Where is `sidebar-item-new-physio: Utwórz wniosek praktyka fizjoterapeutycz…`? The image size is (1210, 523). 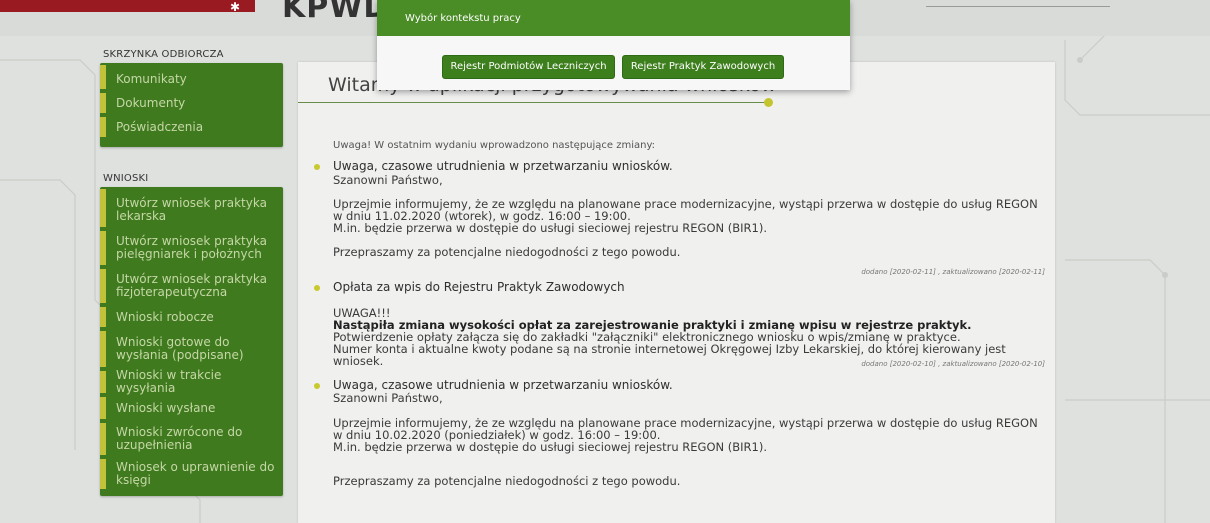
sidebar-item-new-physio: Utwórz wniosek praktyka fizjoterapeutycz… is located at coordinates (191, 286).